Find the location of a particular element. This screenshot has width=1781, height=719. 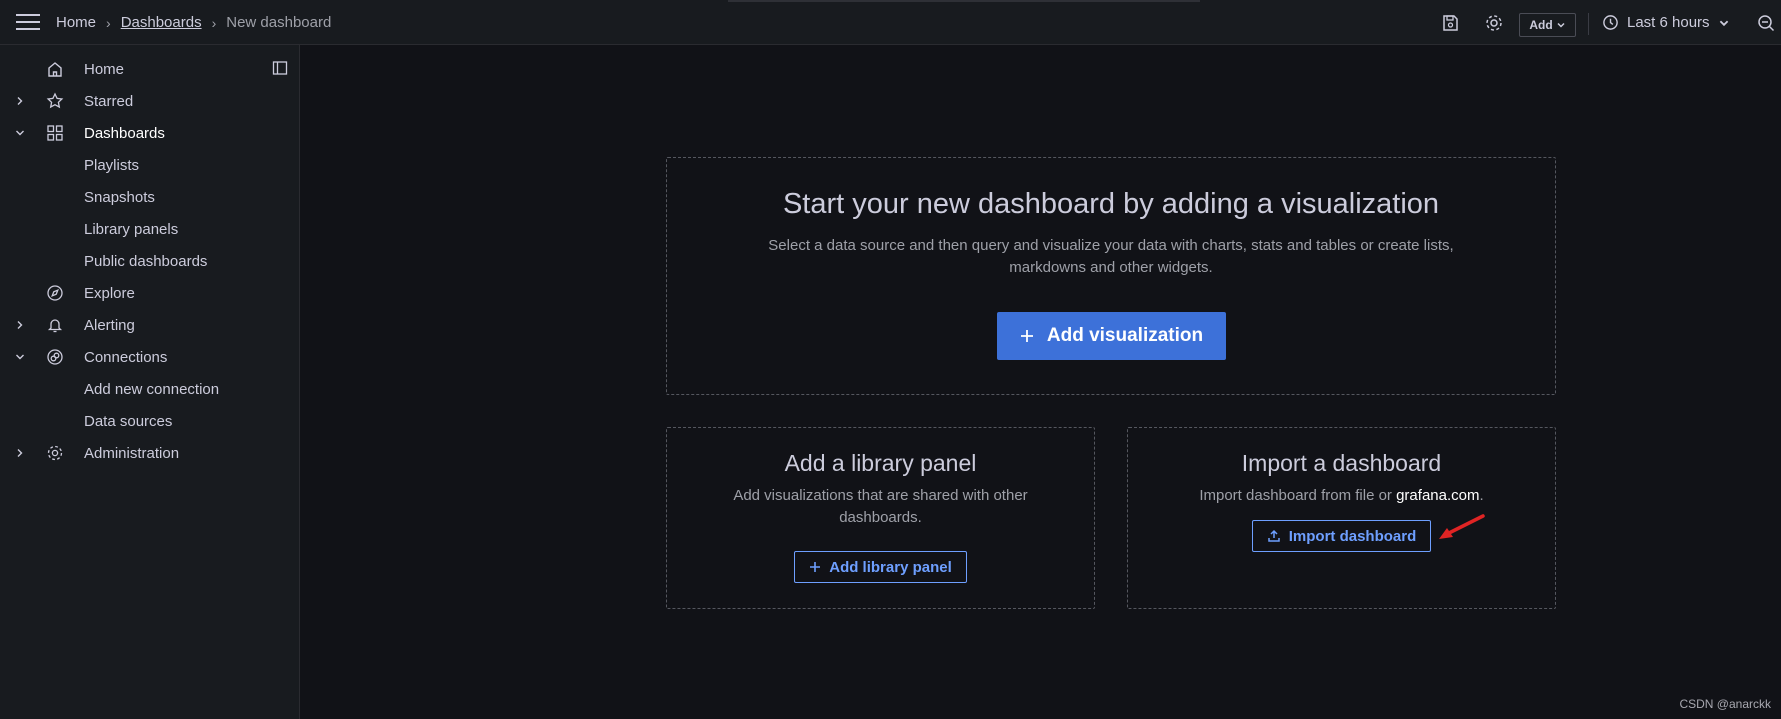

annotation-arrow-icon is located at coordinates (1462, 526).